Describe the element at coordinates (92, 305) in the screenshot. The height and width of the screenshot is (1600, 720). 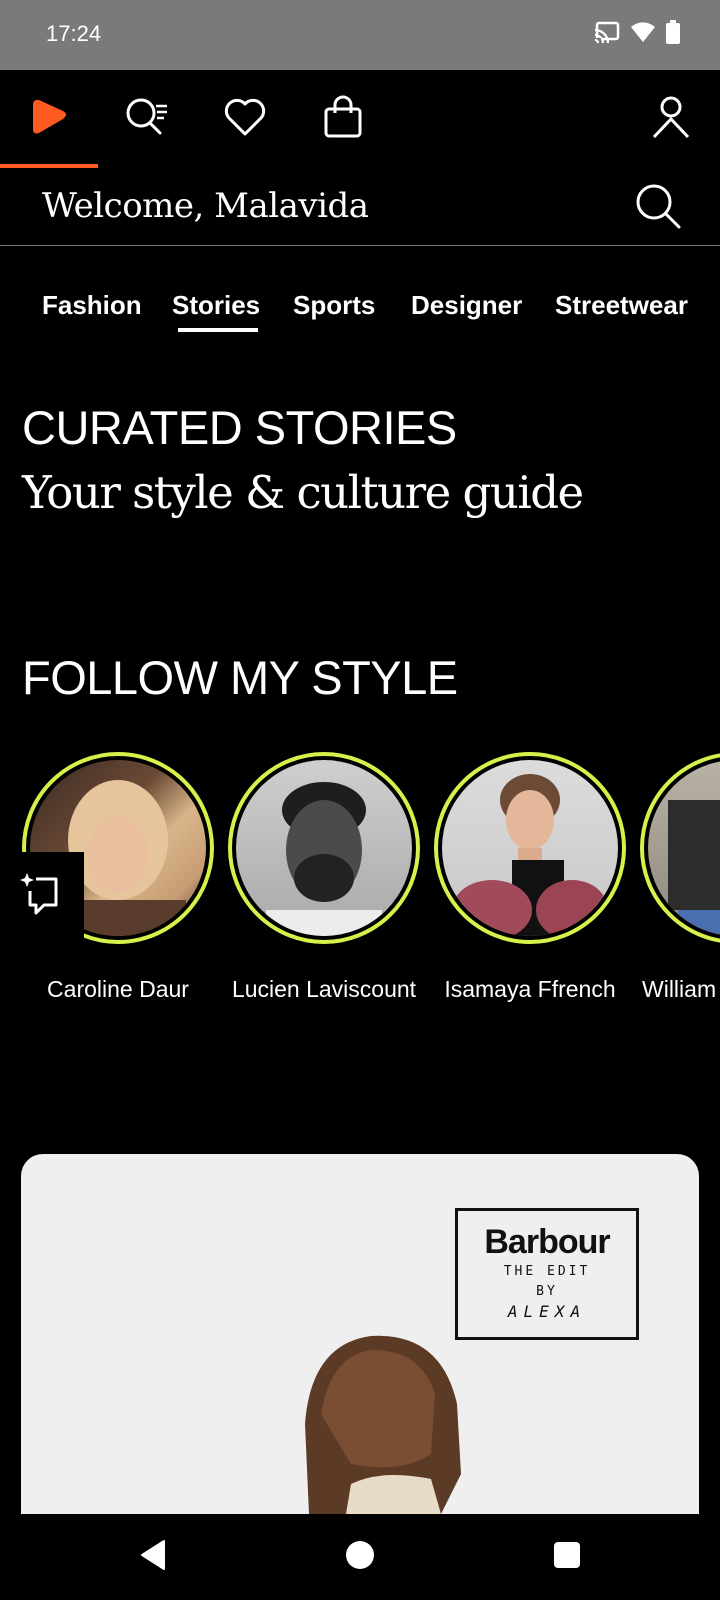
I see `tab-fashion: Fashion` at that location.